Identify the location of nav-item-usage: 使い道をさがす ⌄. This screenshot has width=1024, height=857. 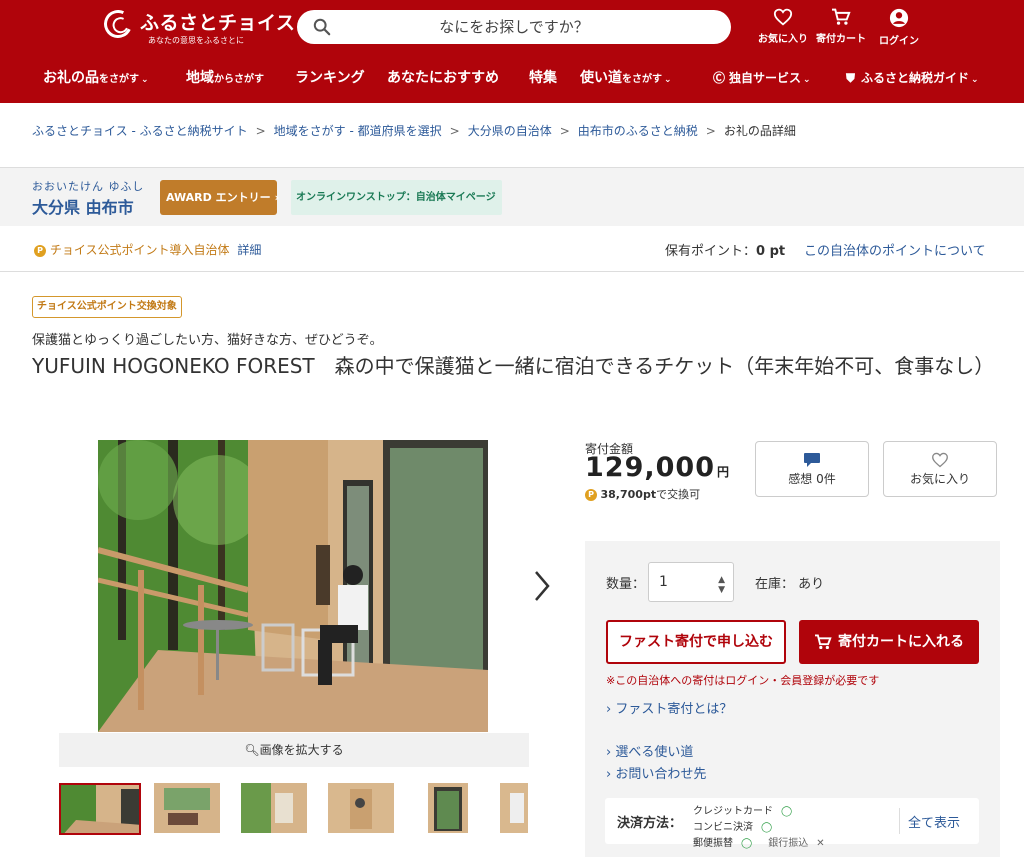
(626, 78).